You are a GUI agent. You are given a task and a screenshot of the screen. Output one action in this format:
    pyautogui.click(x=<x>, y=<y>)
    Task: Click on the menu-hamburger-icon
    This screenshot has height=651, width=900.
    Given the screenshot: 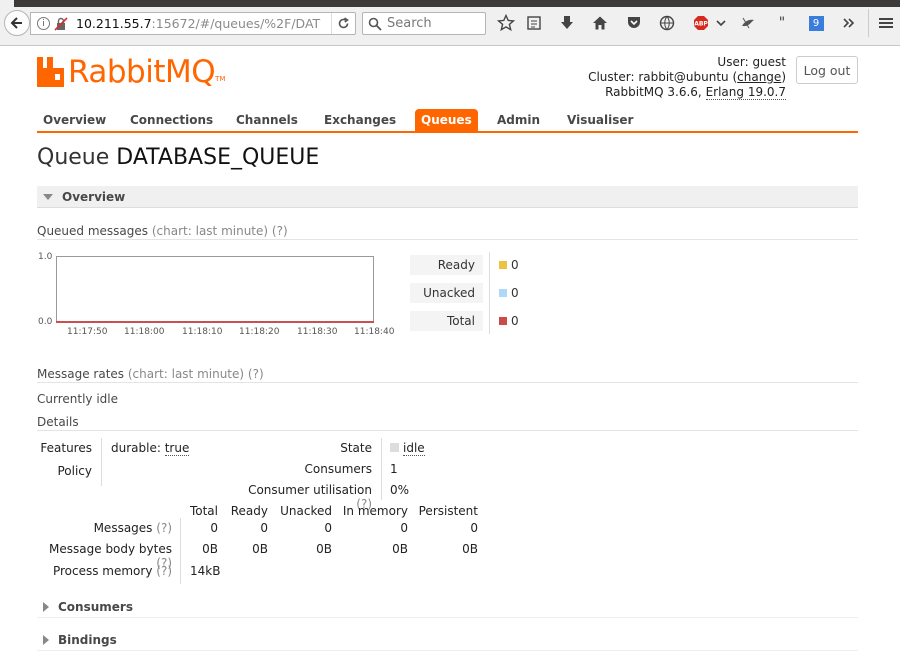 What is the action you would take?
    pyautogui.click(x=886, y=23)
    